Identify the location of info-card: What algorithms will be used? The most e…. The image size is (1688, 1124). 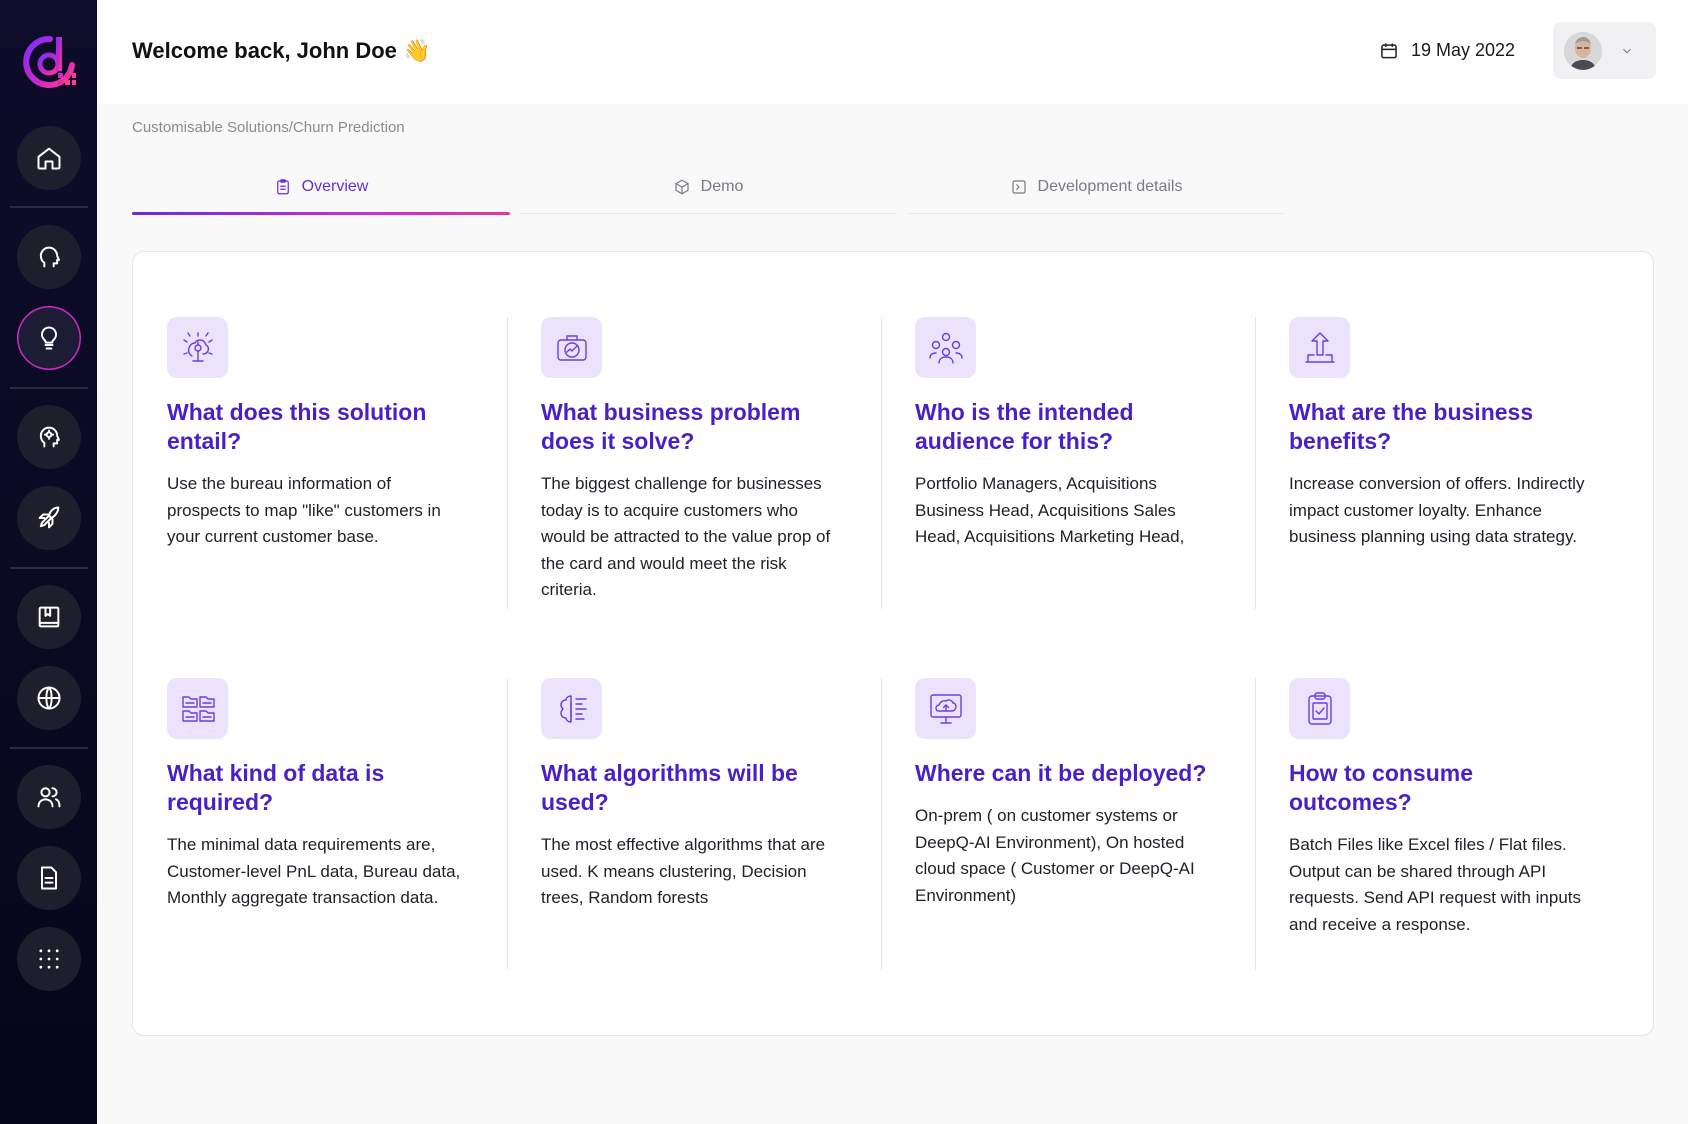
(701, 824).